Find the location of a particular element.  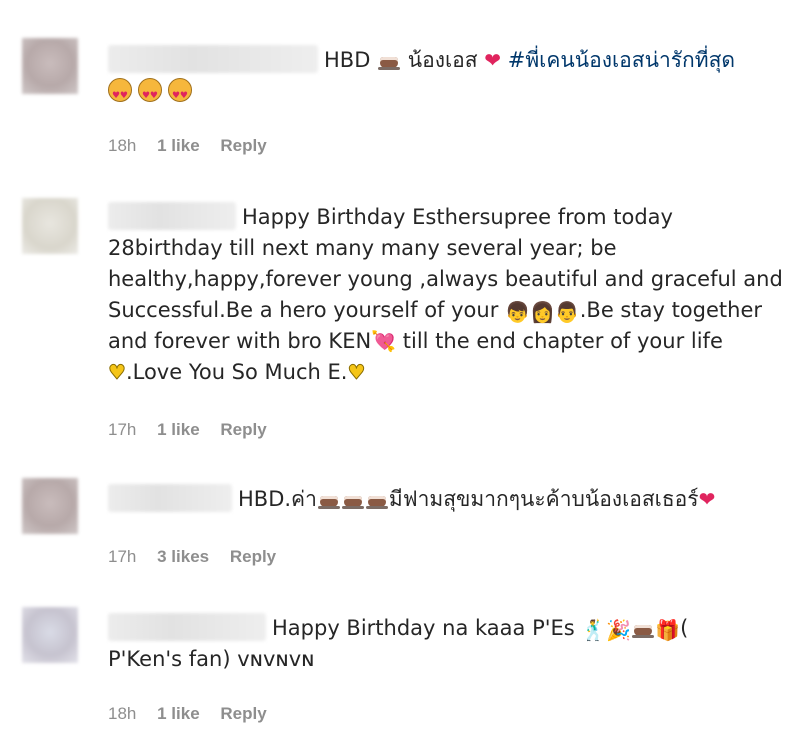

girl-face-icon: 👩 is located at coordinates (542, 312).